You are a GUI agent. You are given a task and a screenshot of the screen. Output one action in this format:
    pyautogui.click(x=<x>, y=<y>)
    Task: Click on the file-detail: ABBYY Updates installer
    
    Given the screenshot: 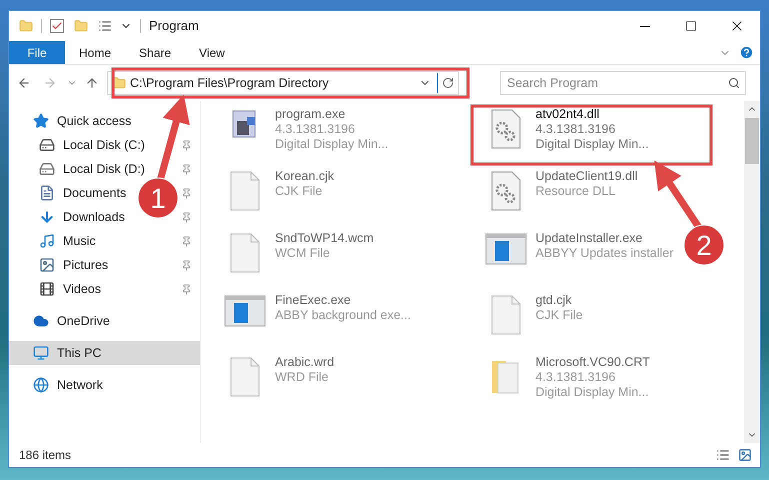 What is the action you would take?
    pyautogui.click(x=605, y=253)
    